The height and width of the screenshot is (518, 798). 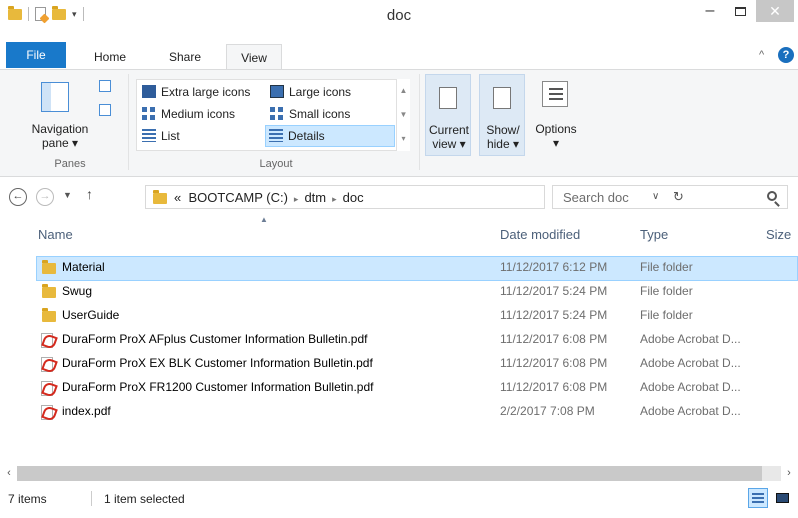 What do you see at coordinates (60, 143) in the screenshot?
I see `navigation-pane-label-2: pane ▾` at bounding box center [60, 143].